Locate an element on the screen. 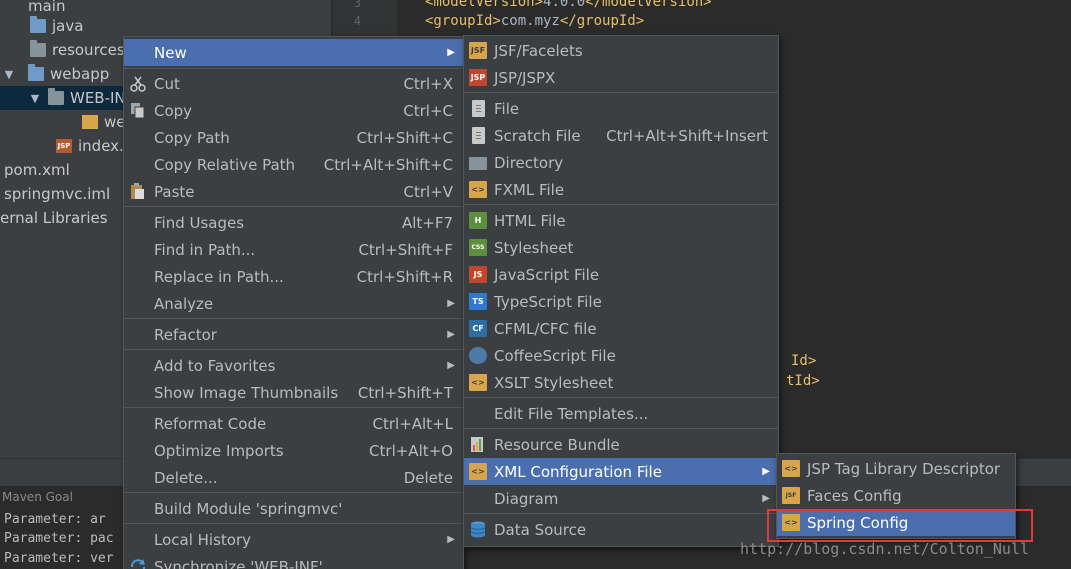  xml-tag: <groupId> is located at coordinates (463, 21).